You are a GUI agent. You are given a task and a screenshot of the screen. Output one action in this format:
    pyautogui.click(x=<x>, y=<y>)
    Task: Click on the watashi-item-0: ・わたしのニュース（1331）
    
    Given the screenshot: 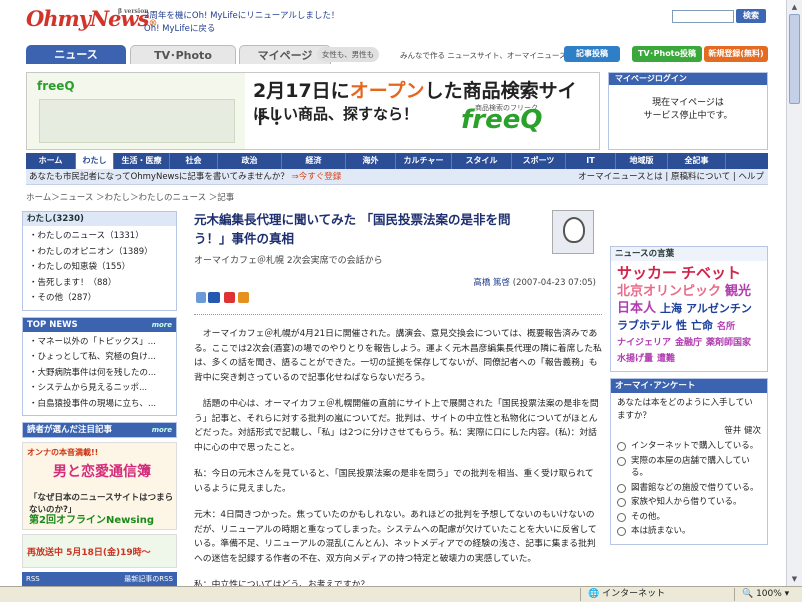 What is the action you would take?
    pyautogui.click(x=99, y=237)
    